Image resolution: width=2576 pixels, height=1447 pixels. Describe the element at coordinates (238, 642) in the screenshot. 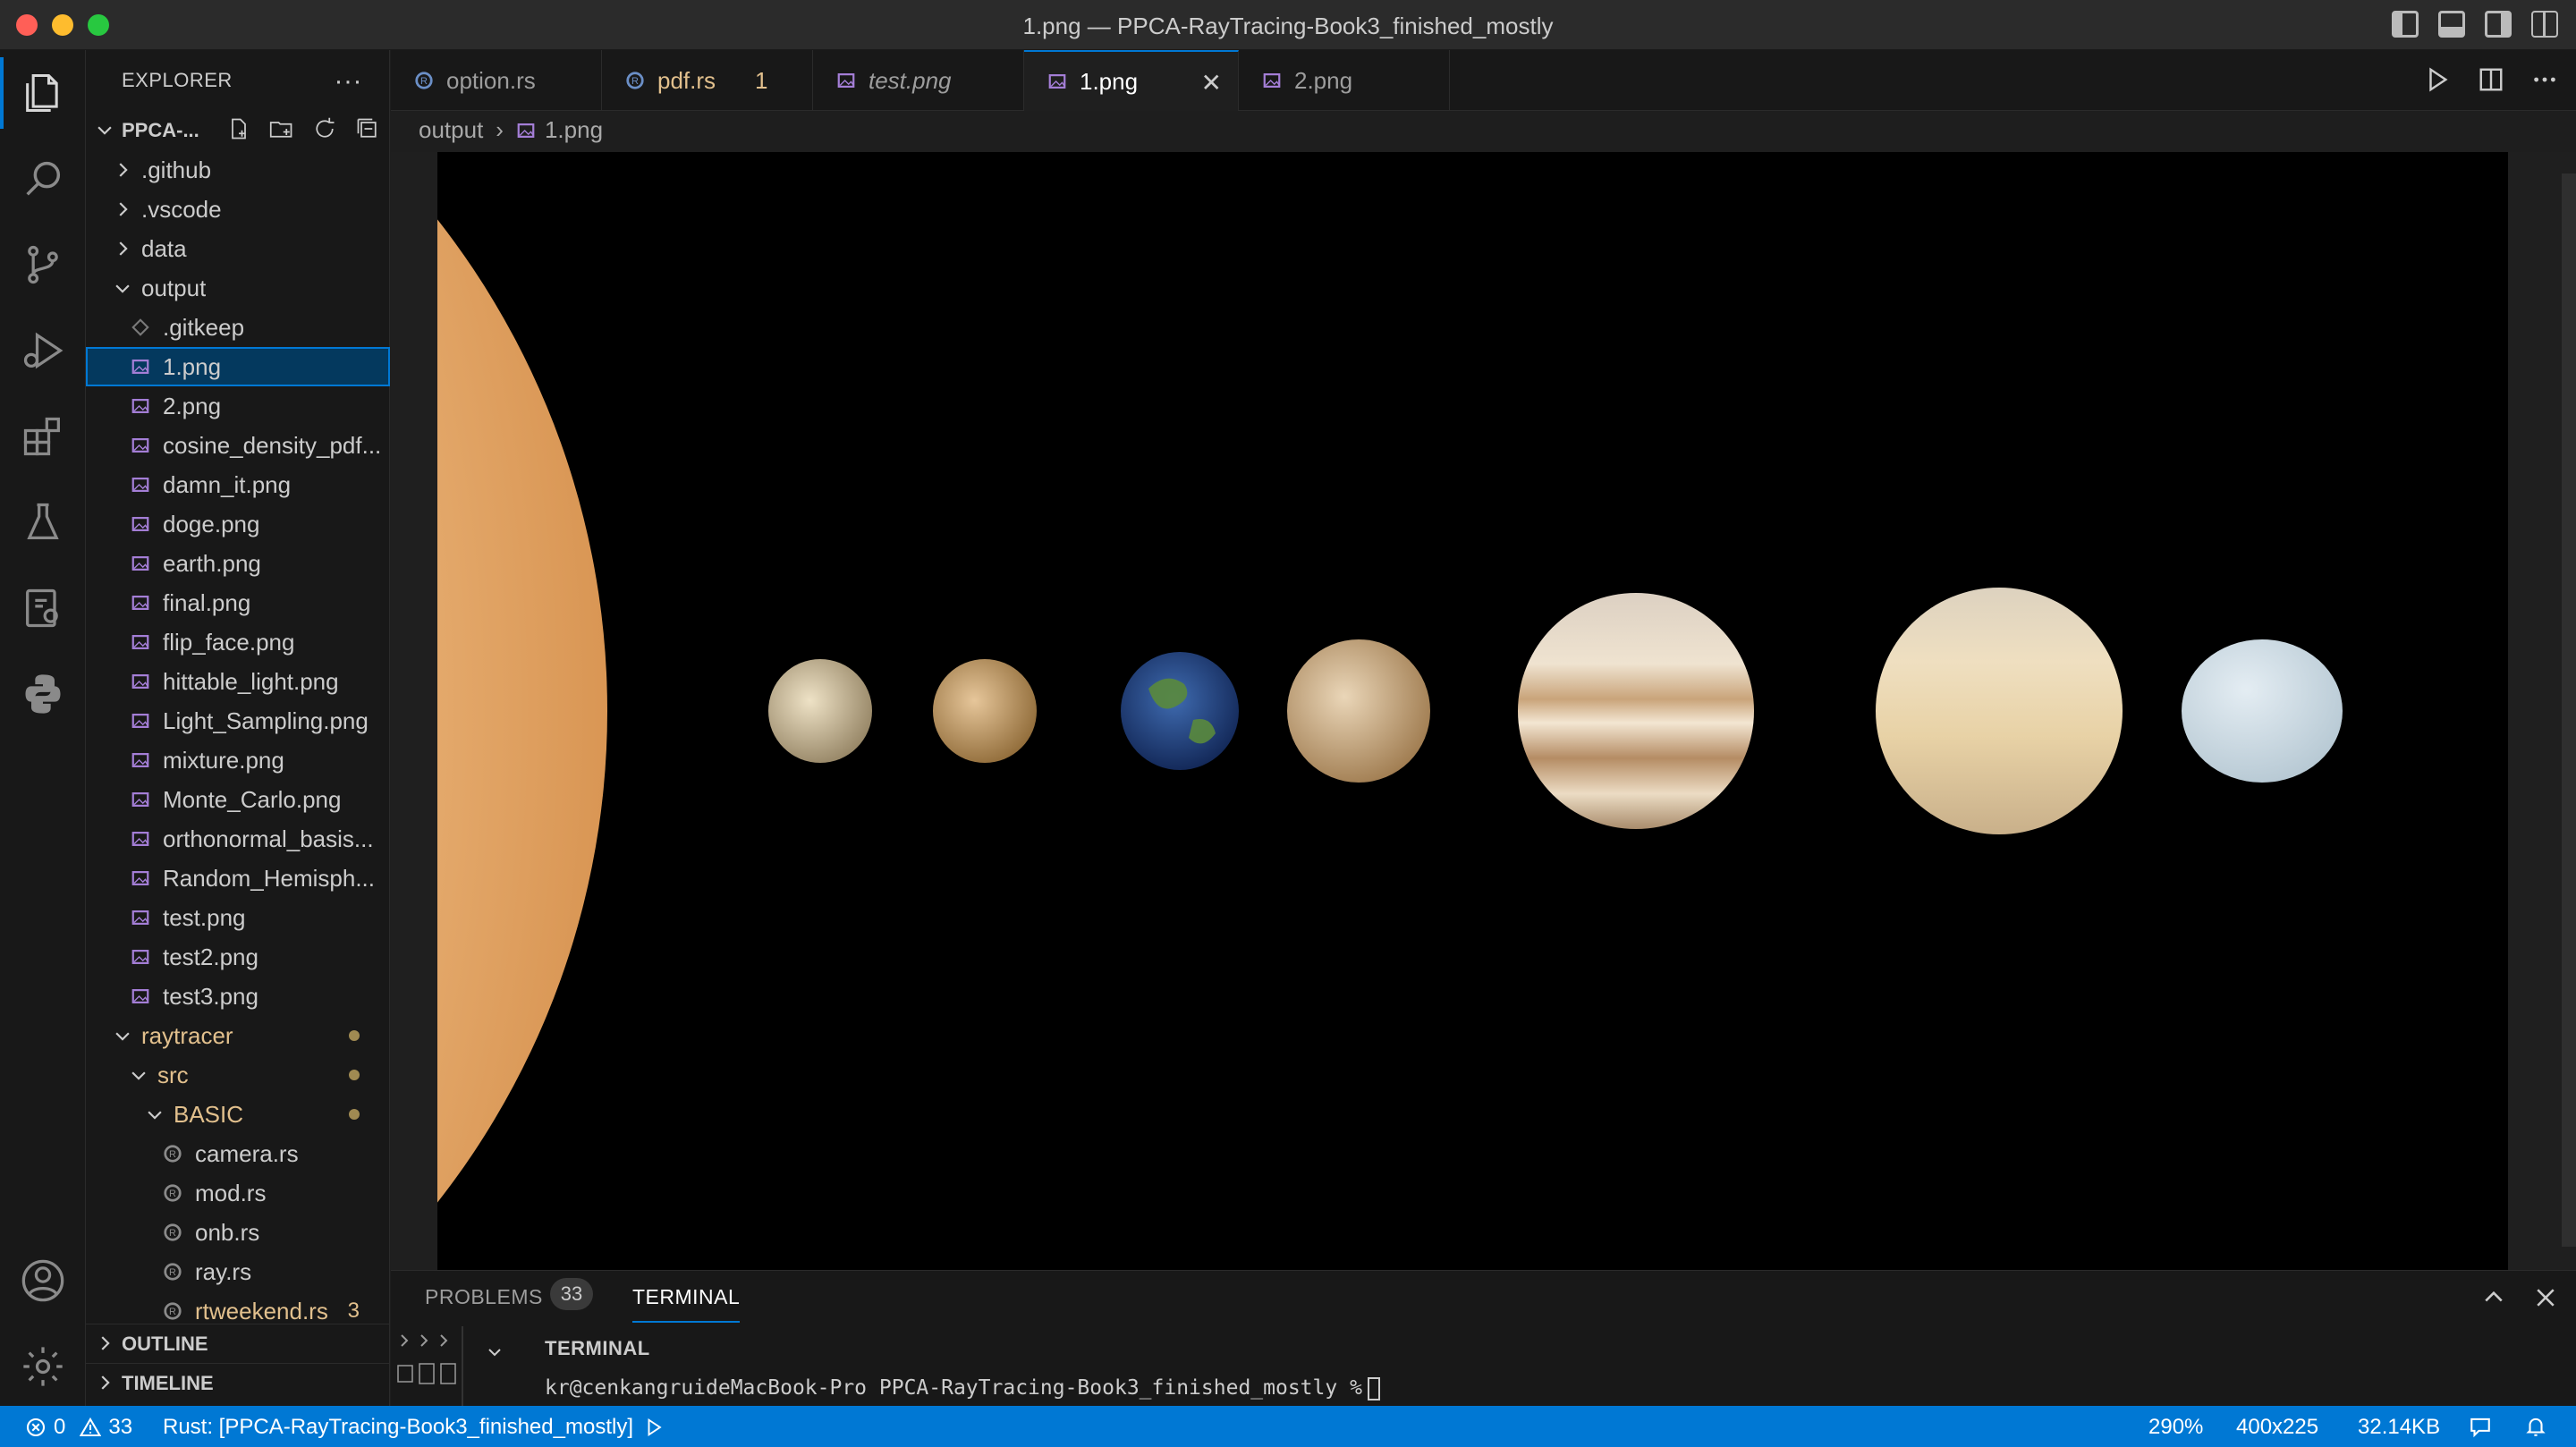

I see `file-flip-face-png: flip_face.png` at that location.